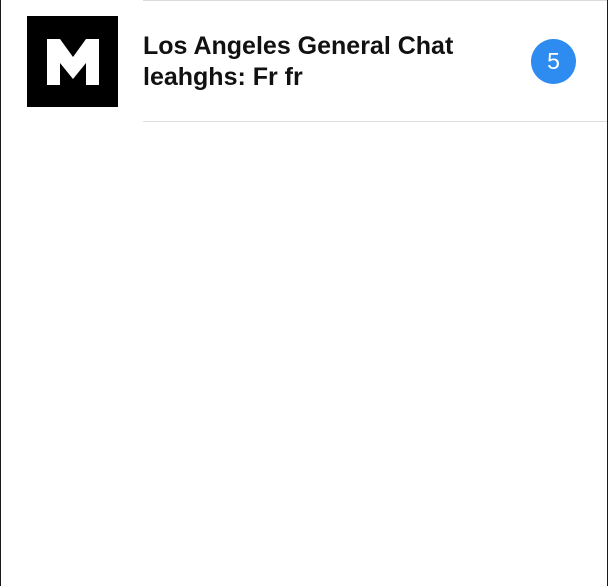  Describe the element at coordinates (223, 77) in the screenshot. I see `chat-last-message: leahghs: Fr fr` at that location.